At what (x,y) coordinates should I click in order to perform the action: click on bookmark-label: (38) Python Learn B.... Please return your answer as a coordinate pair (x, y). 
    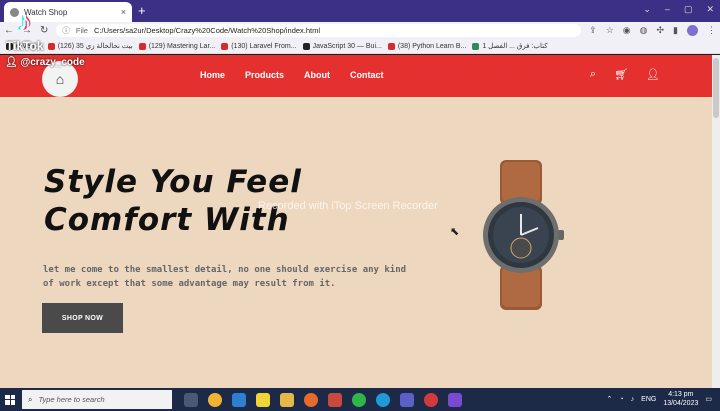
    Looking at the image, I should click on (432, 46).